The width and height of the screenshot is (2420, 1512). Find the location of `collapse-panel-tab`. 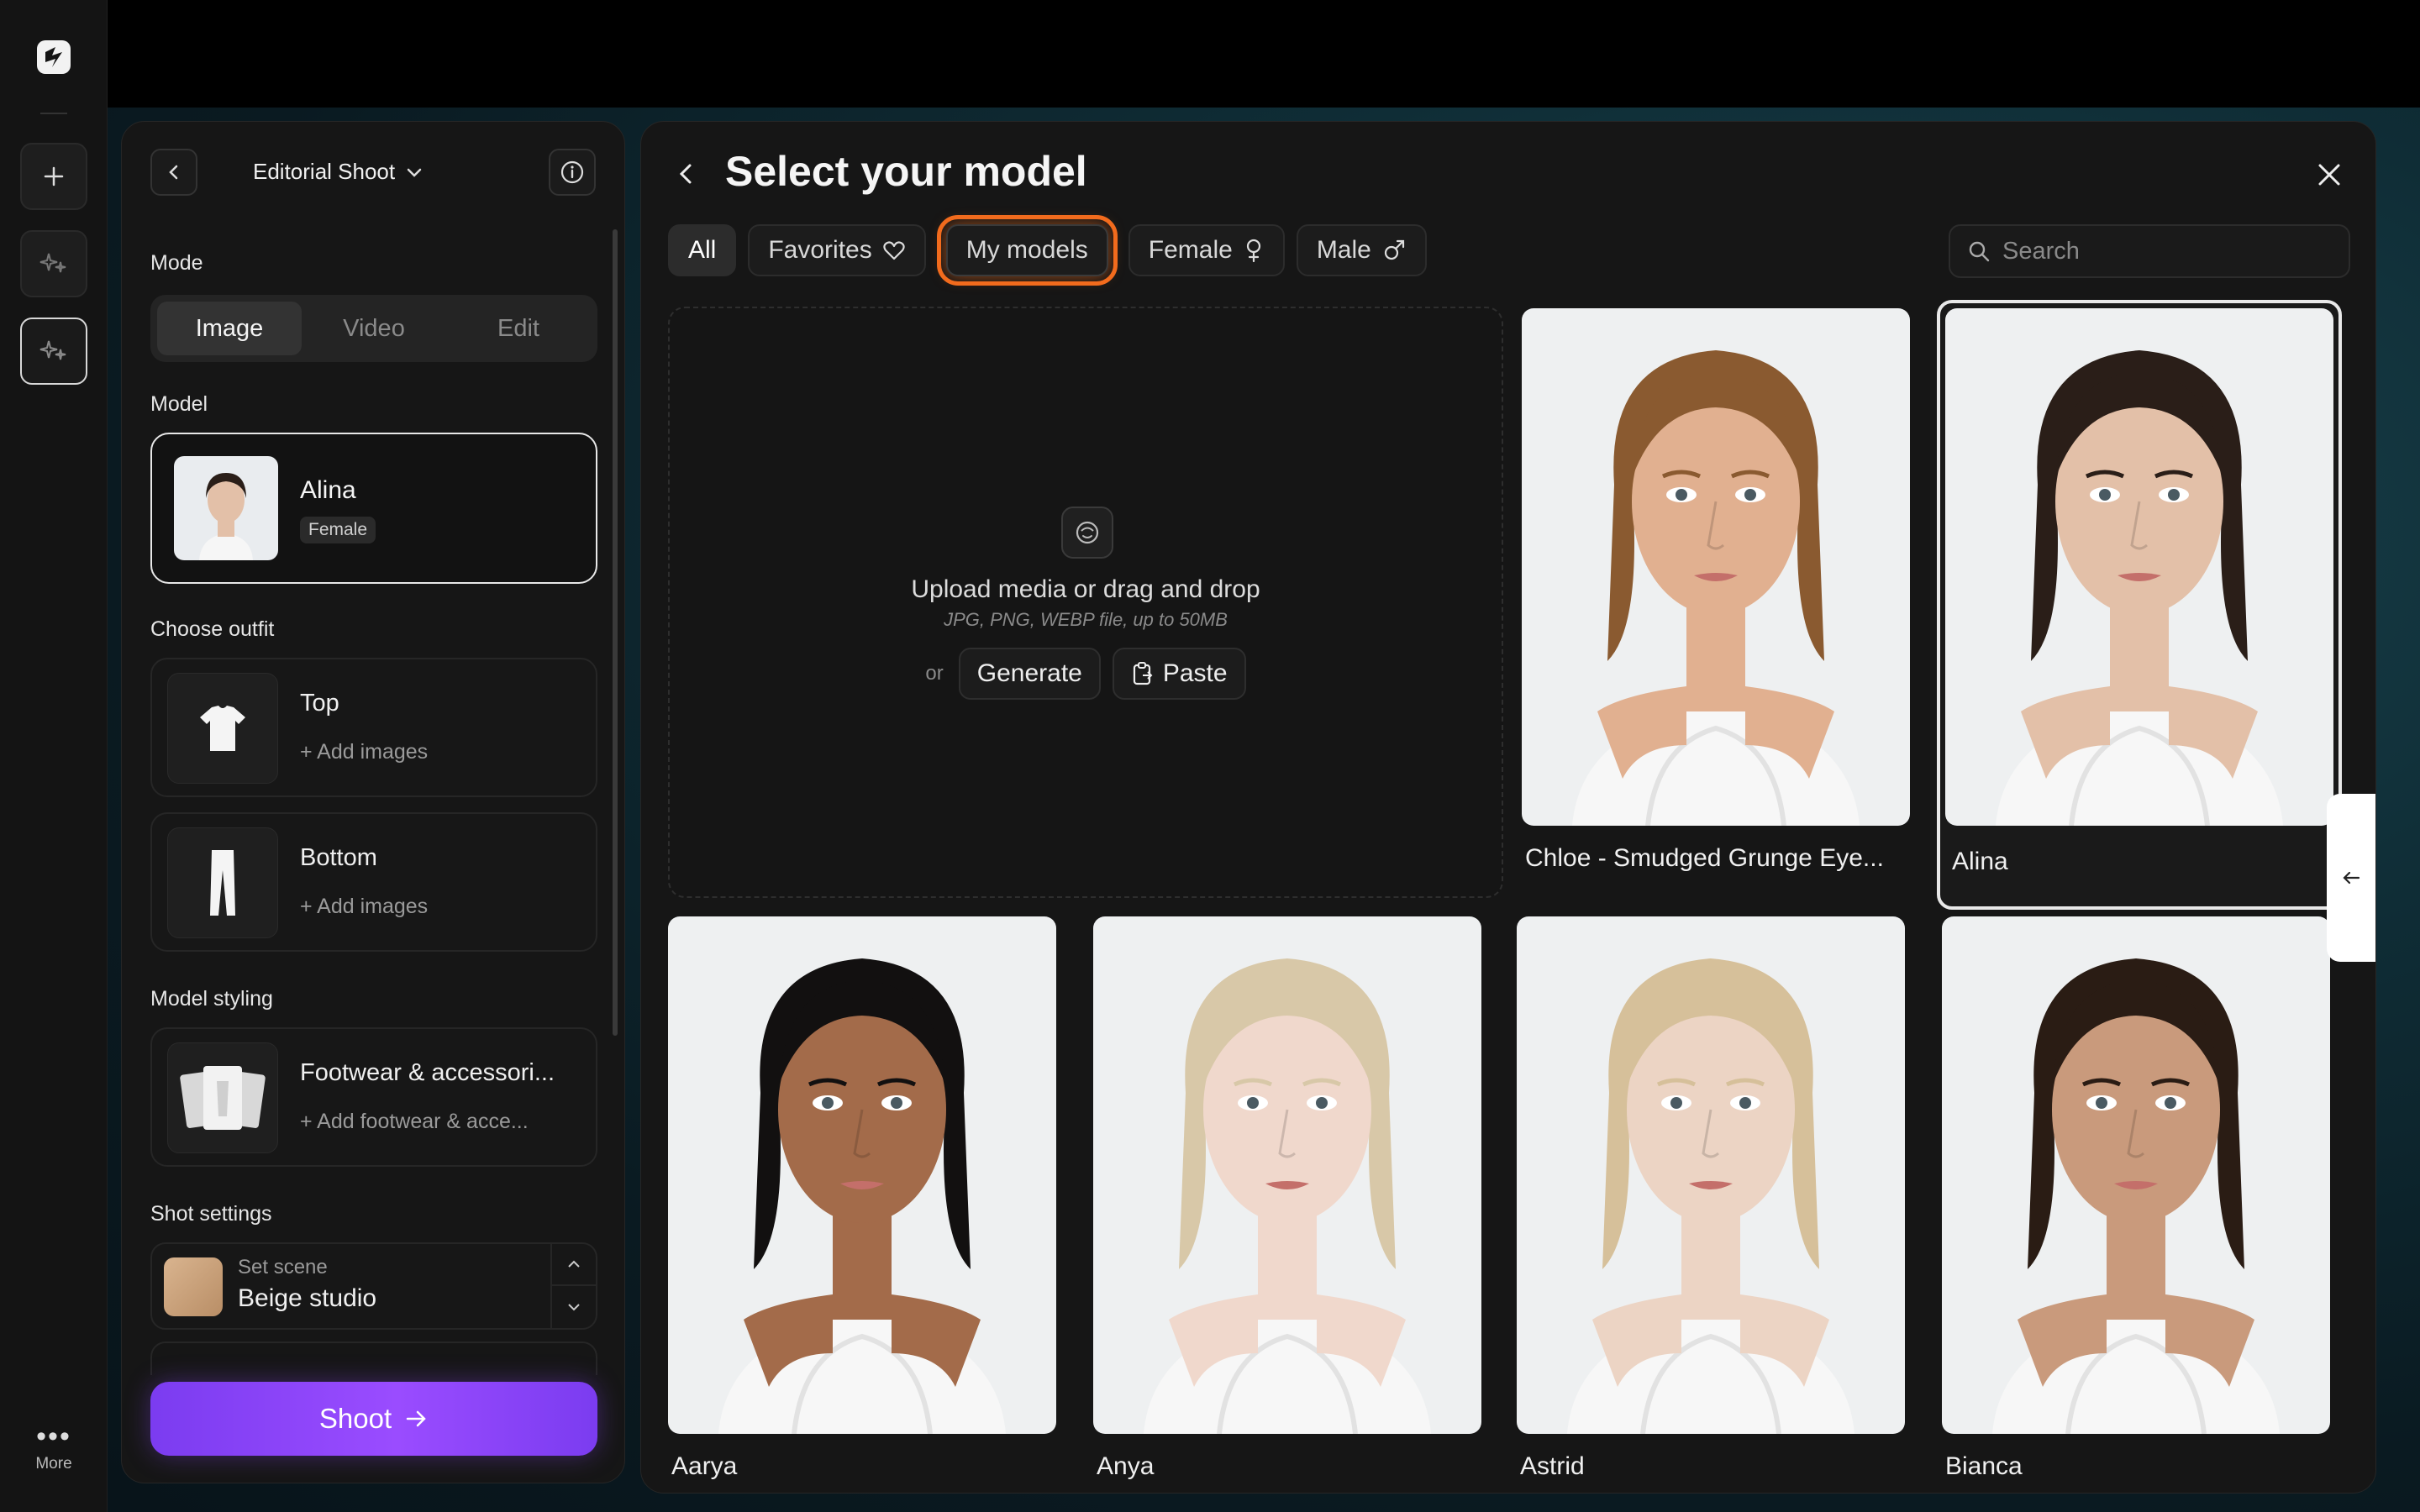

collapse-panel-tab is located at coordinates (2351, 878).